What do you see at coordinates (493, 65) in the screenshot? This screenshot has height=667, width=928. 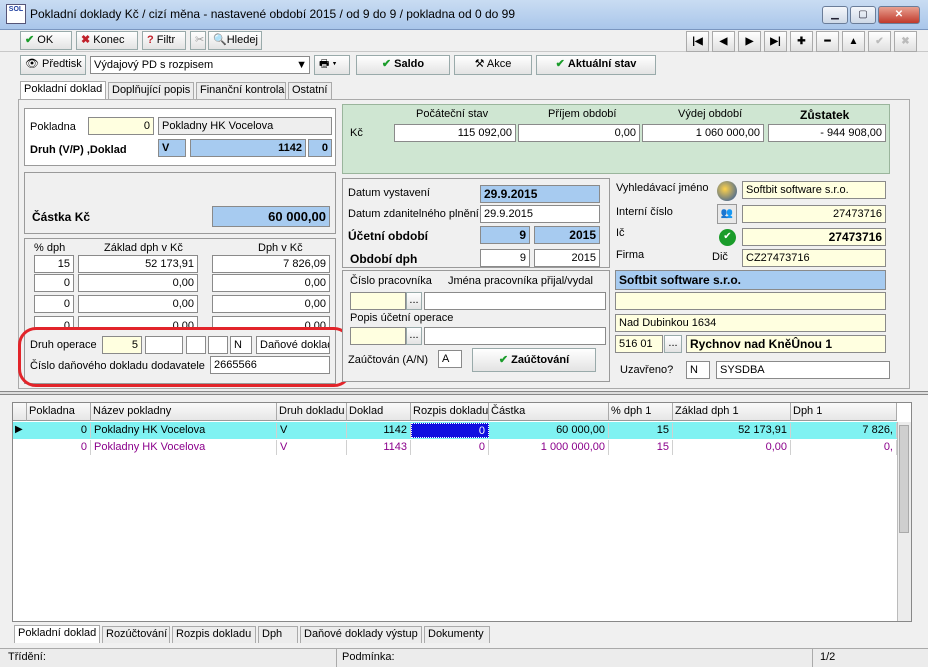 I see `akce-button: ⚒ Akce` at bounding box center [493, 65].